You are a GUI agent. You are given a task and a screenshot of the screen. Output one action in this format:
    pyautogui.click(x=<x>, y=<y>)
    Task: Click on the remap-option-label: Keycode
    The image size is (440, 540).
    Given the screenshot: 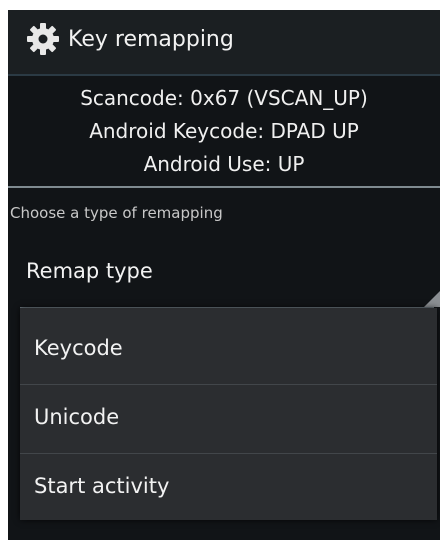 What is the action you would take?
    pyautogui.click(x=78, y=348)
    